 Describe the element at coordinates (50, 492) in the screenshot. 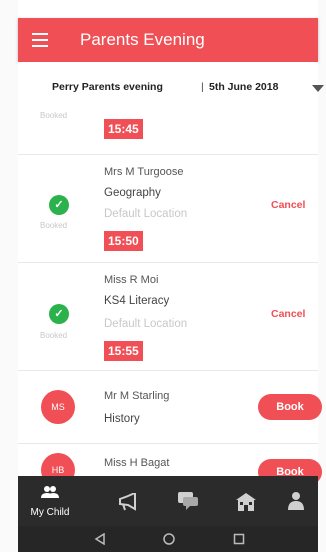

I see `people-icon` at that location.